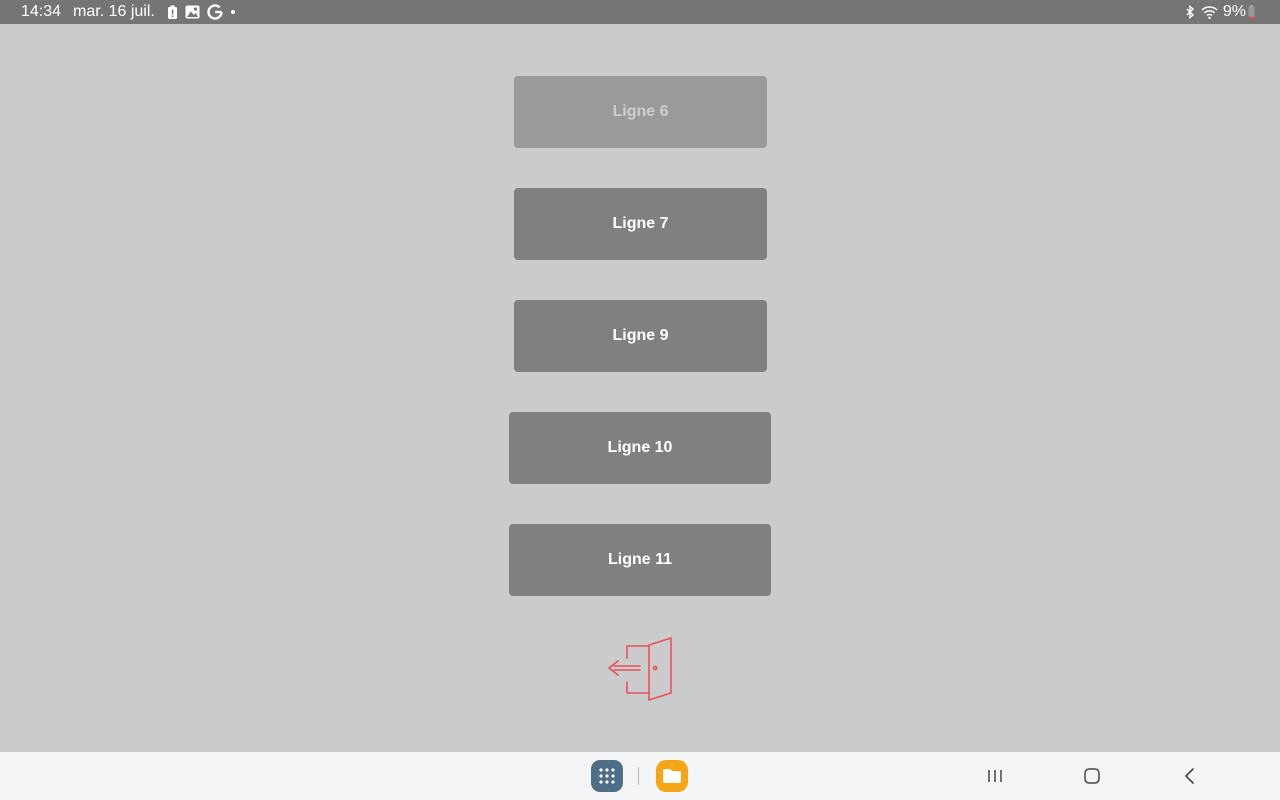  What do you see at coordinates (215, 12) in the screenshot?
I see `google-icon` at bounding box center [215, 12].